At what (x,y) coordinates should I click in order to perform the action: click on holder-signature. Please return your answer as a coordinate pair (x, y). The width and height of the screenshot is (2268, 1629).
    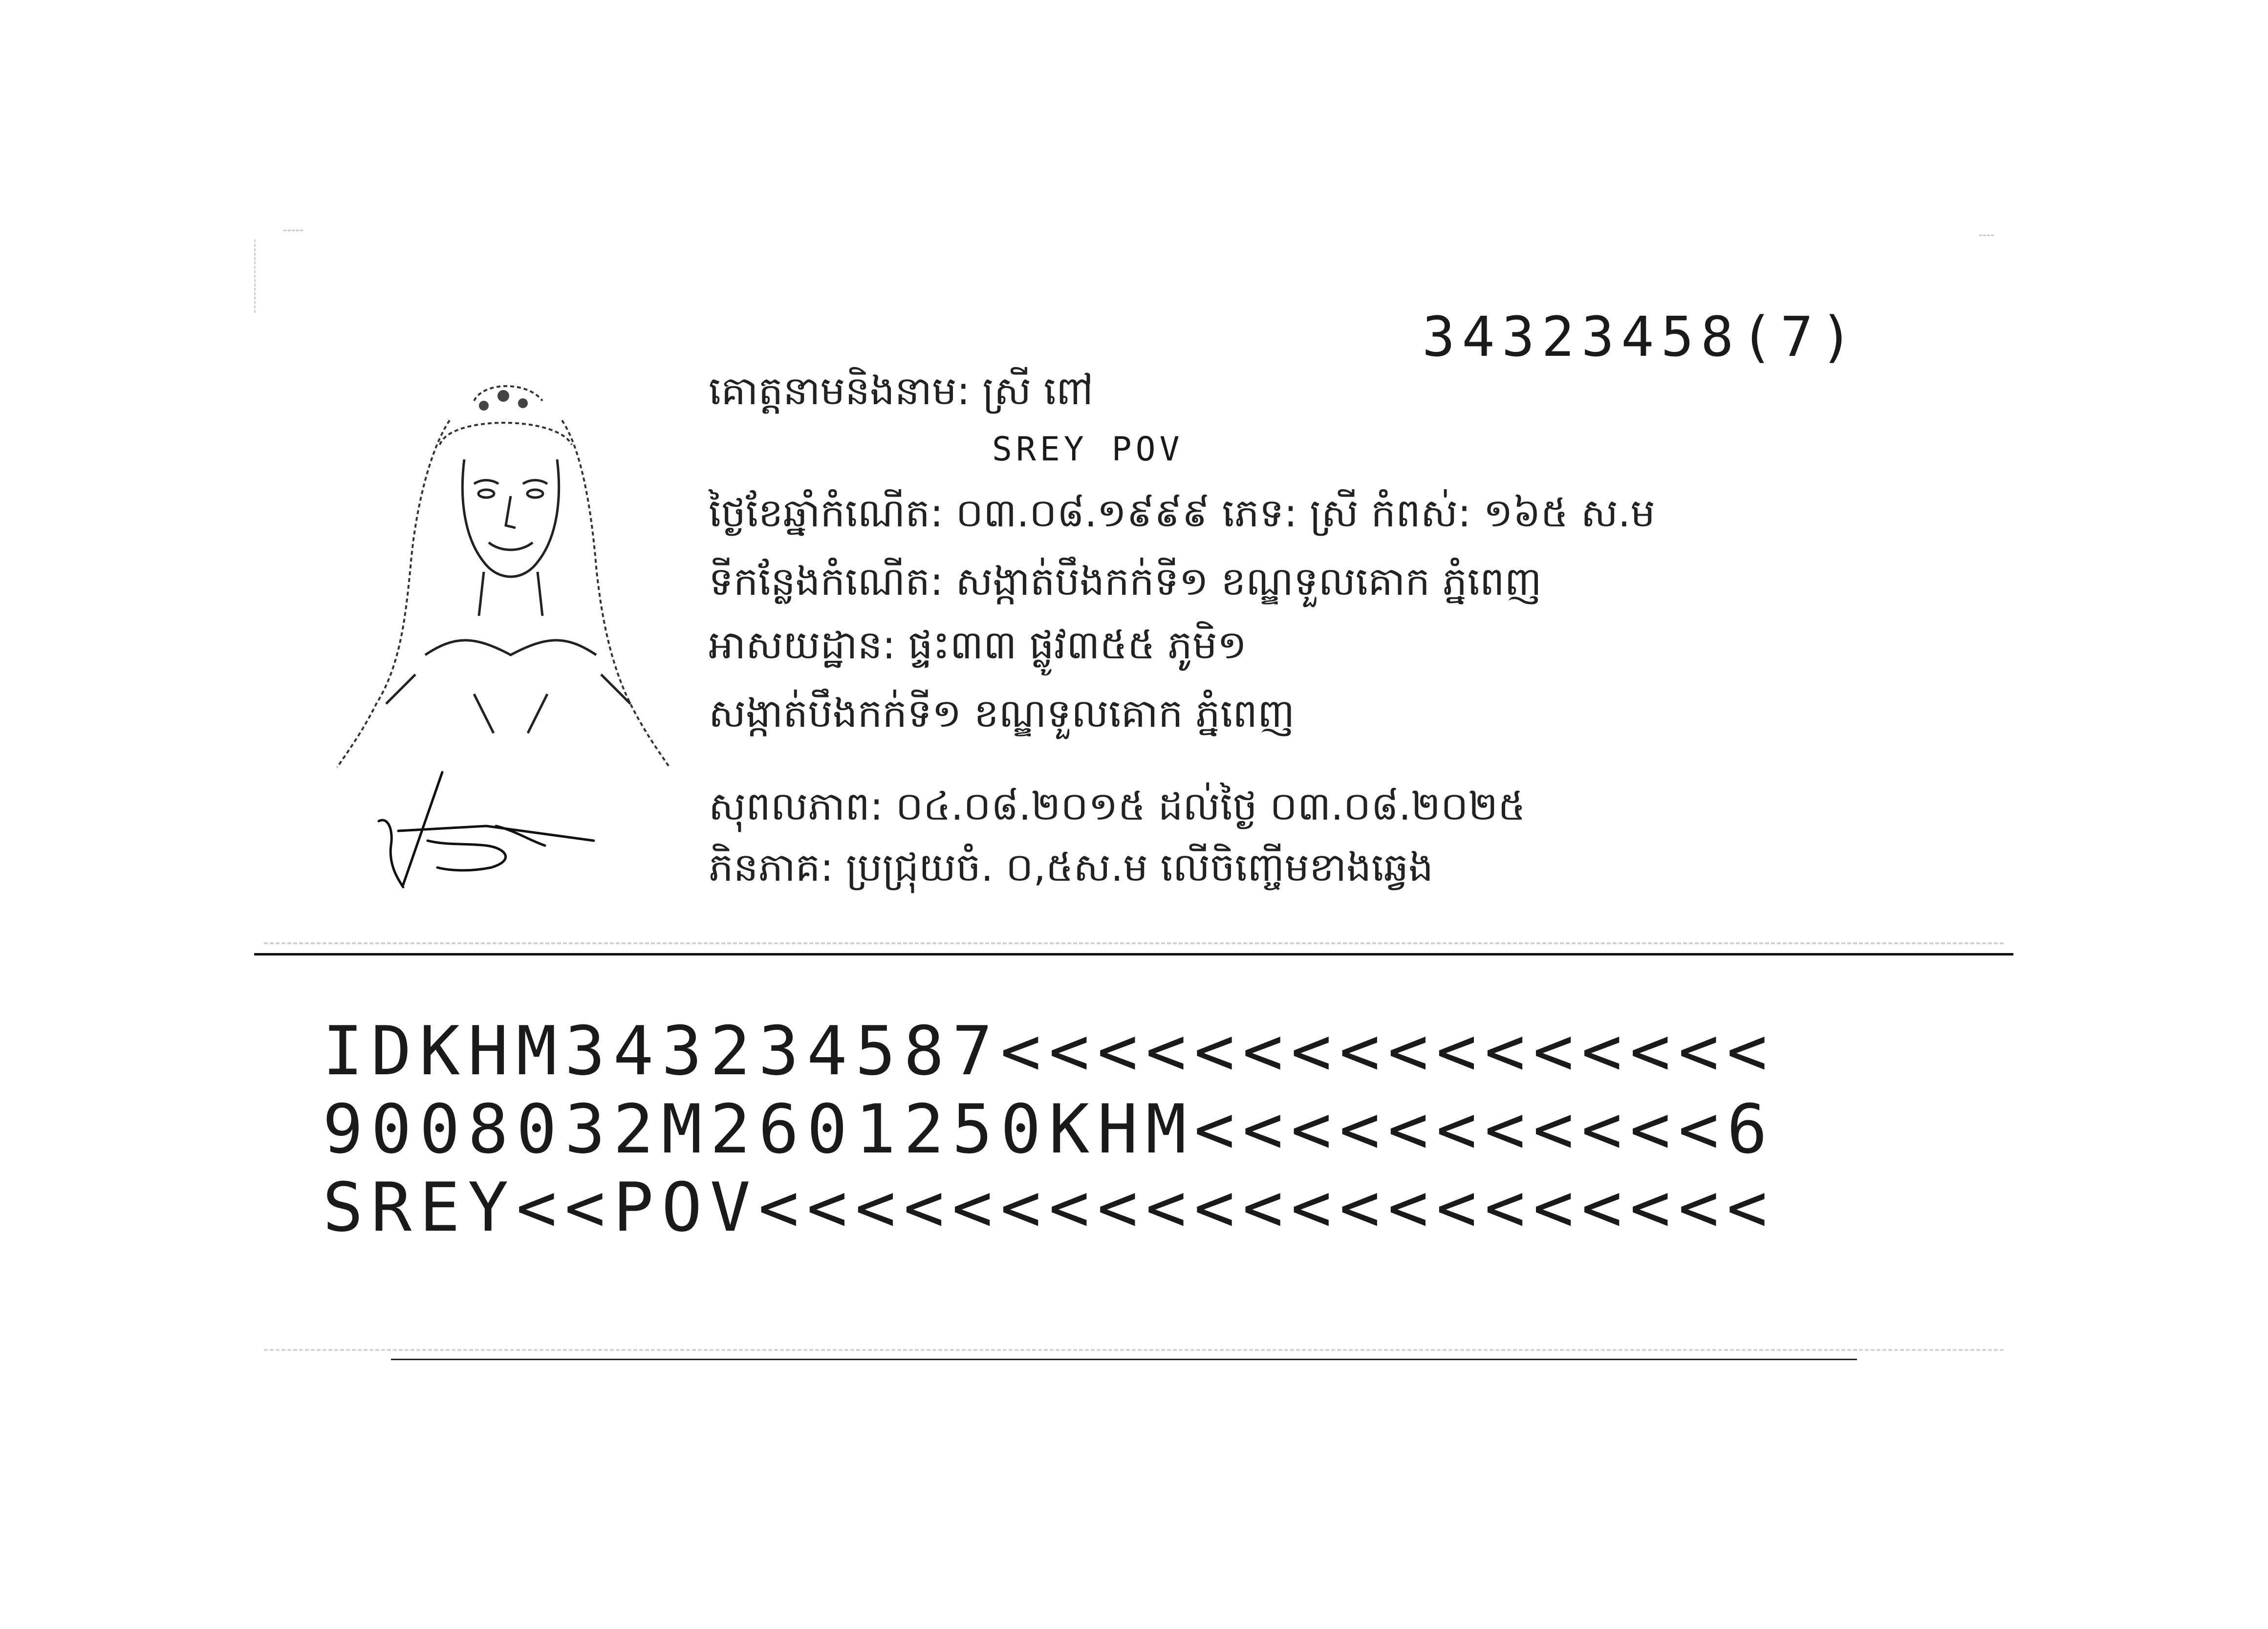
    Looking at the image, I should click on (486, 830).